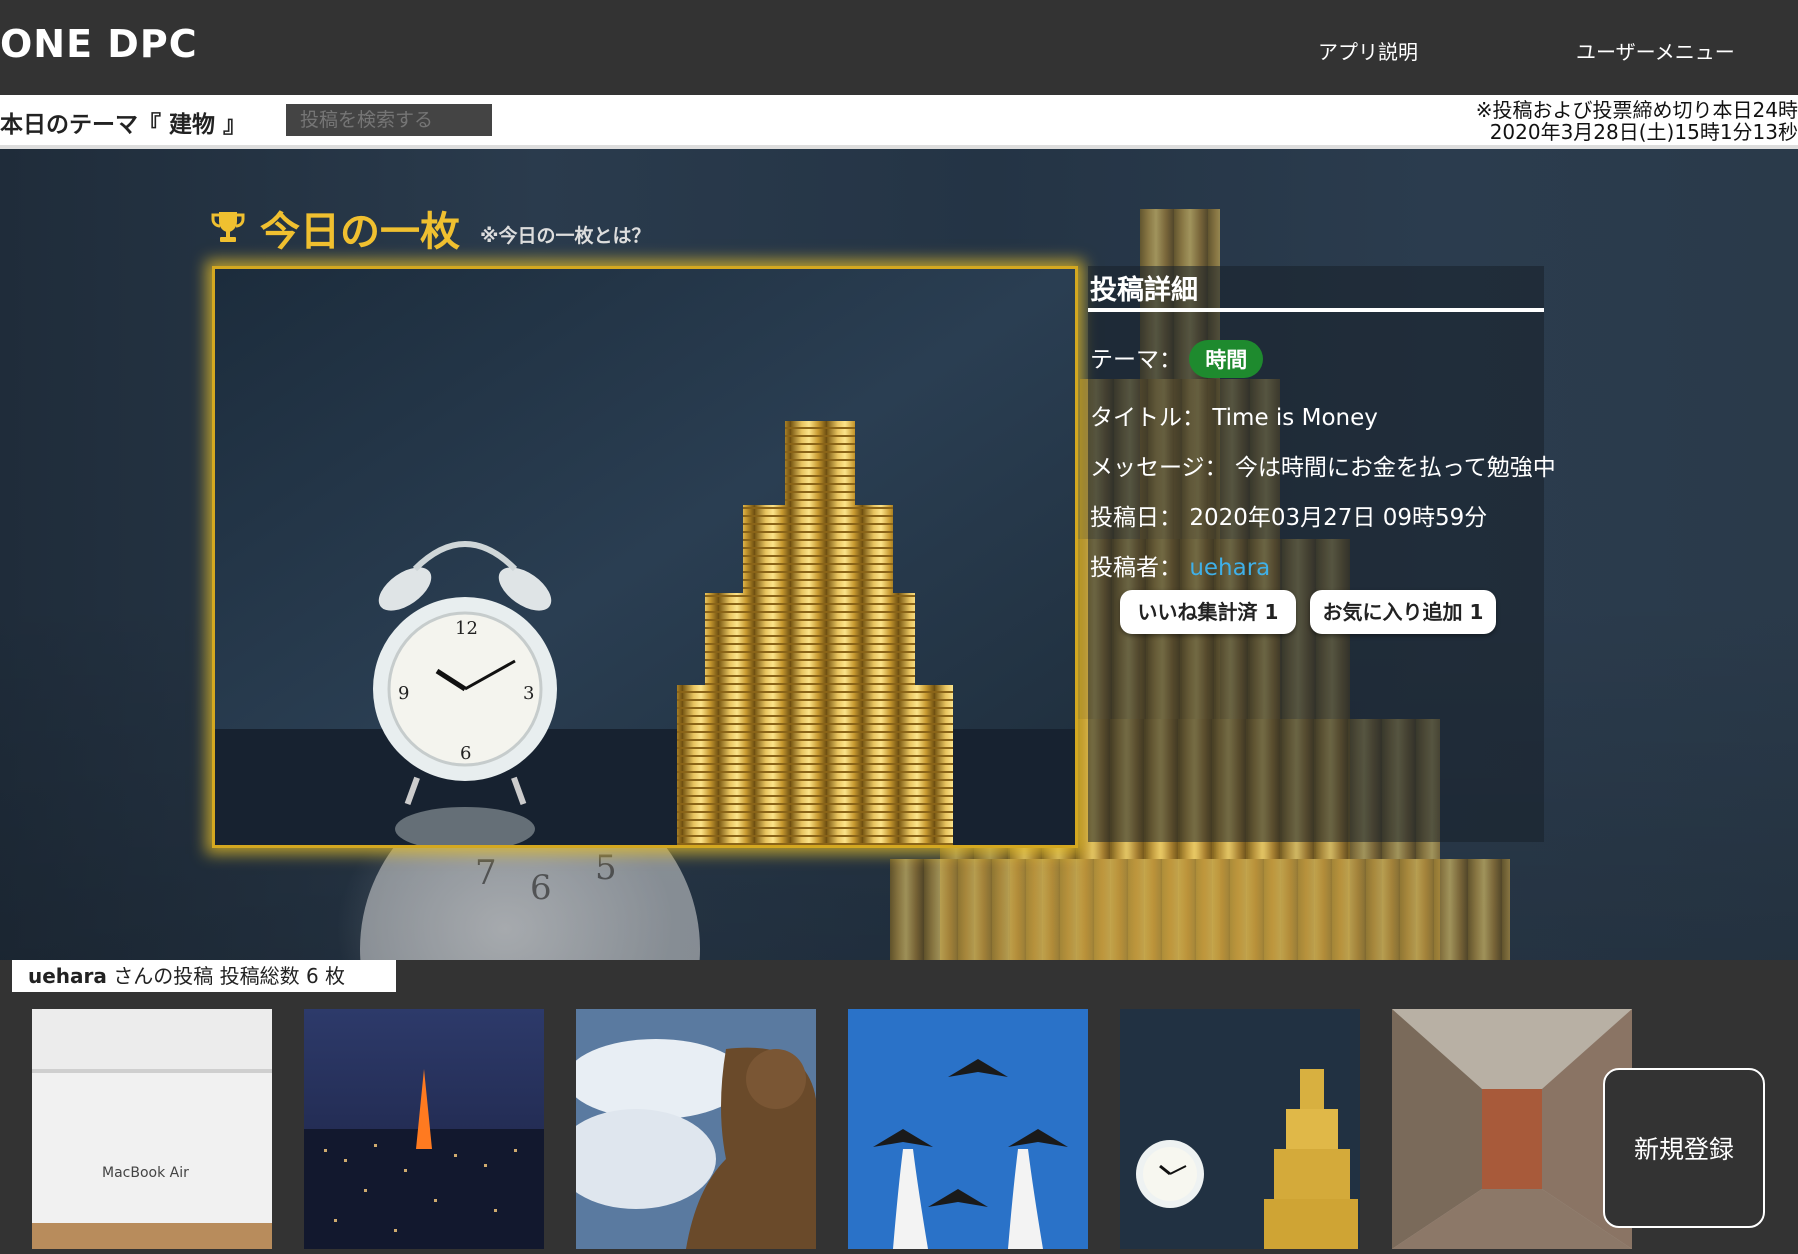  Describe the element at coordinates (528, 693) in the screenshot. I see `svg-text: 3` at that location.